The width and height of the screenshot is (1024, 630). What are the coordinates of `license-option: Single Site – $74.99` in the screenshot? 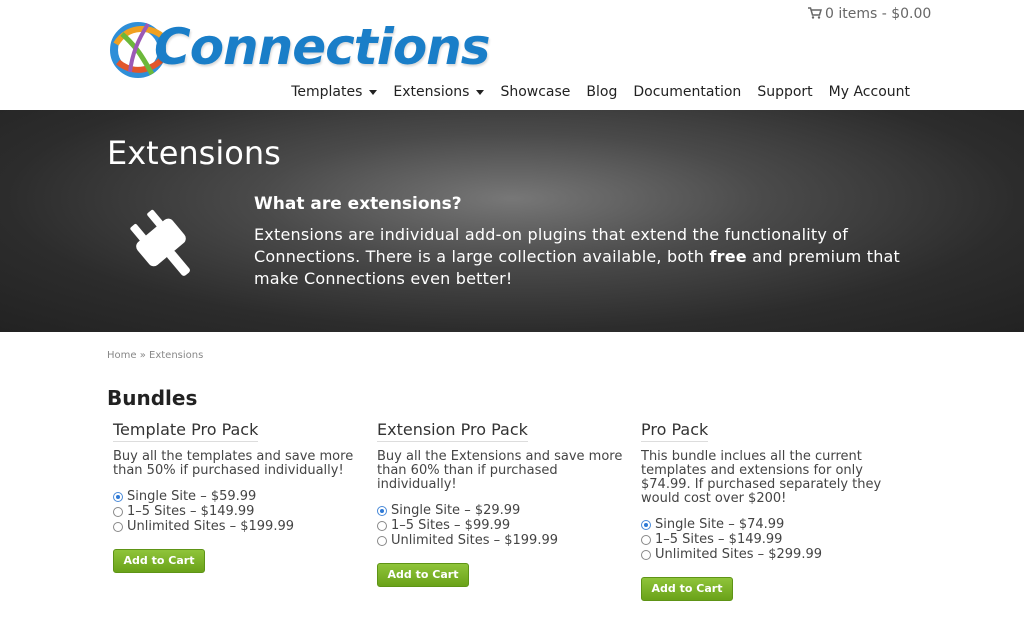 It's located at (766, 524).